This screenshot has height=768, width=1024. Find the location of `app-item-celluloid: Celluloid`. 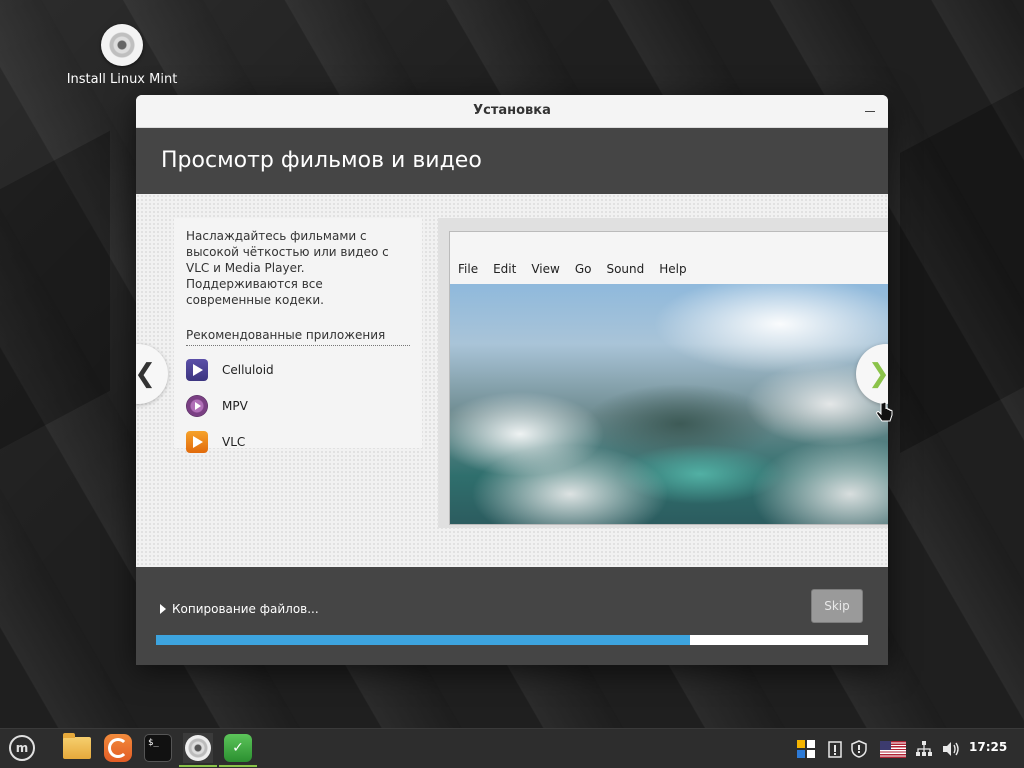

app-item-celluloid: Celluloid is located at coordinates (298, 370).